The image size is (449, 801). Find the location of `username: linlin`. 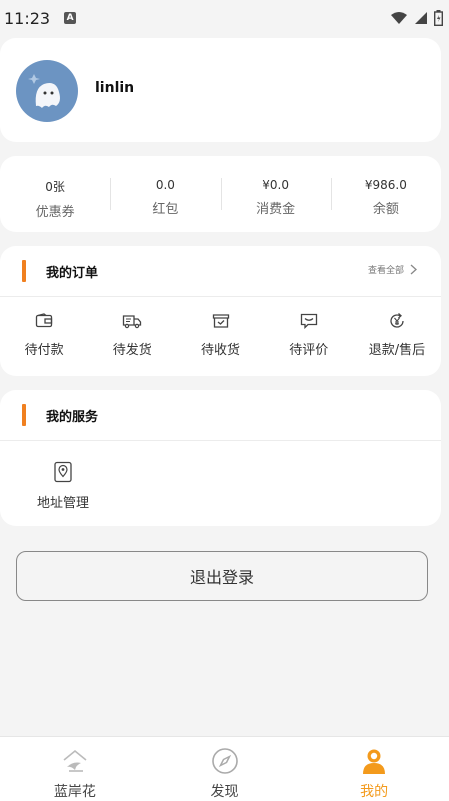

username: linlin is located at coordinates (115, 88).